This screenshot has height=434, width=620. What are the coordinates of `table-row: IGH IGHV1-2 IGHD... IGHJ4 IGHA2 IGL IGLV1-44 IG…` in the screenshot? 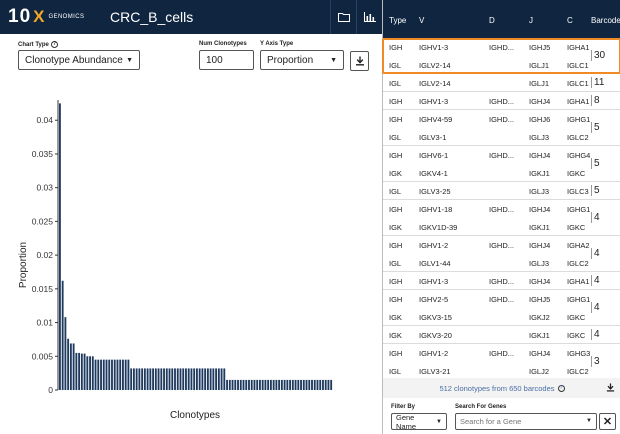 It's located at (501, 254).